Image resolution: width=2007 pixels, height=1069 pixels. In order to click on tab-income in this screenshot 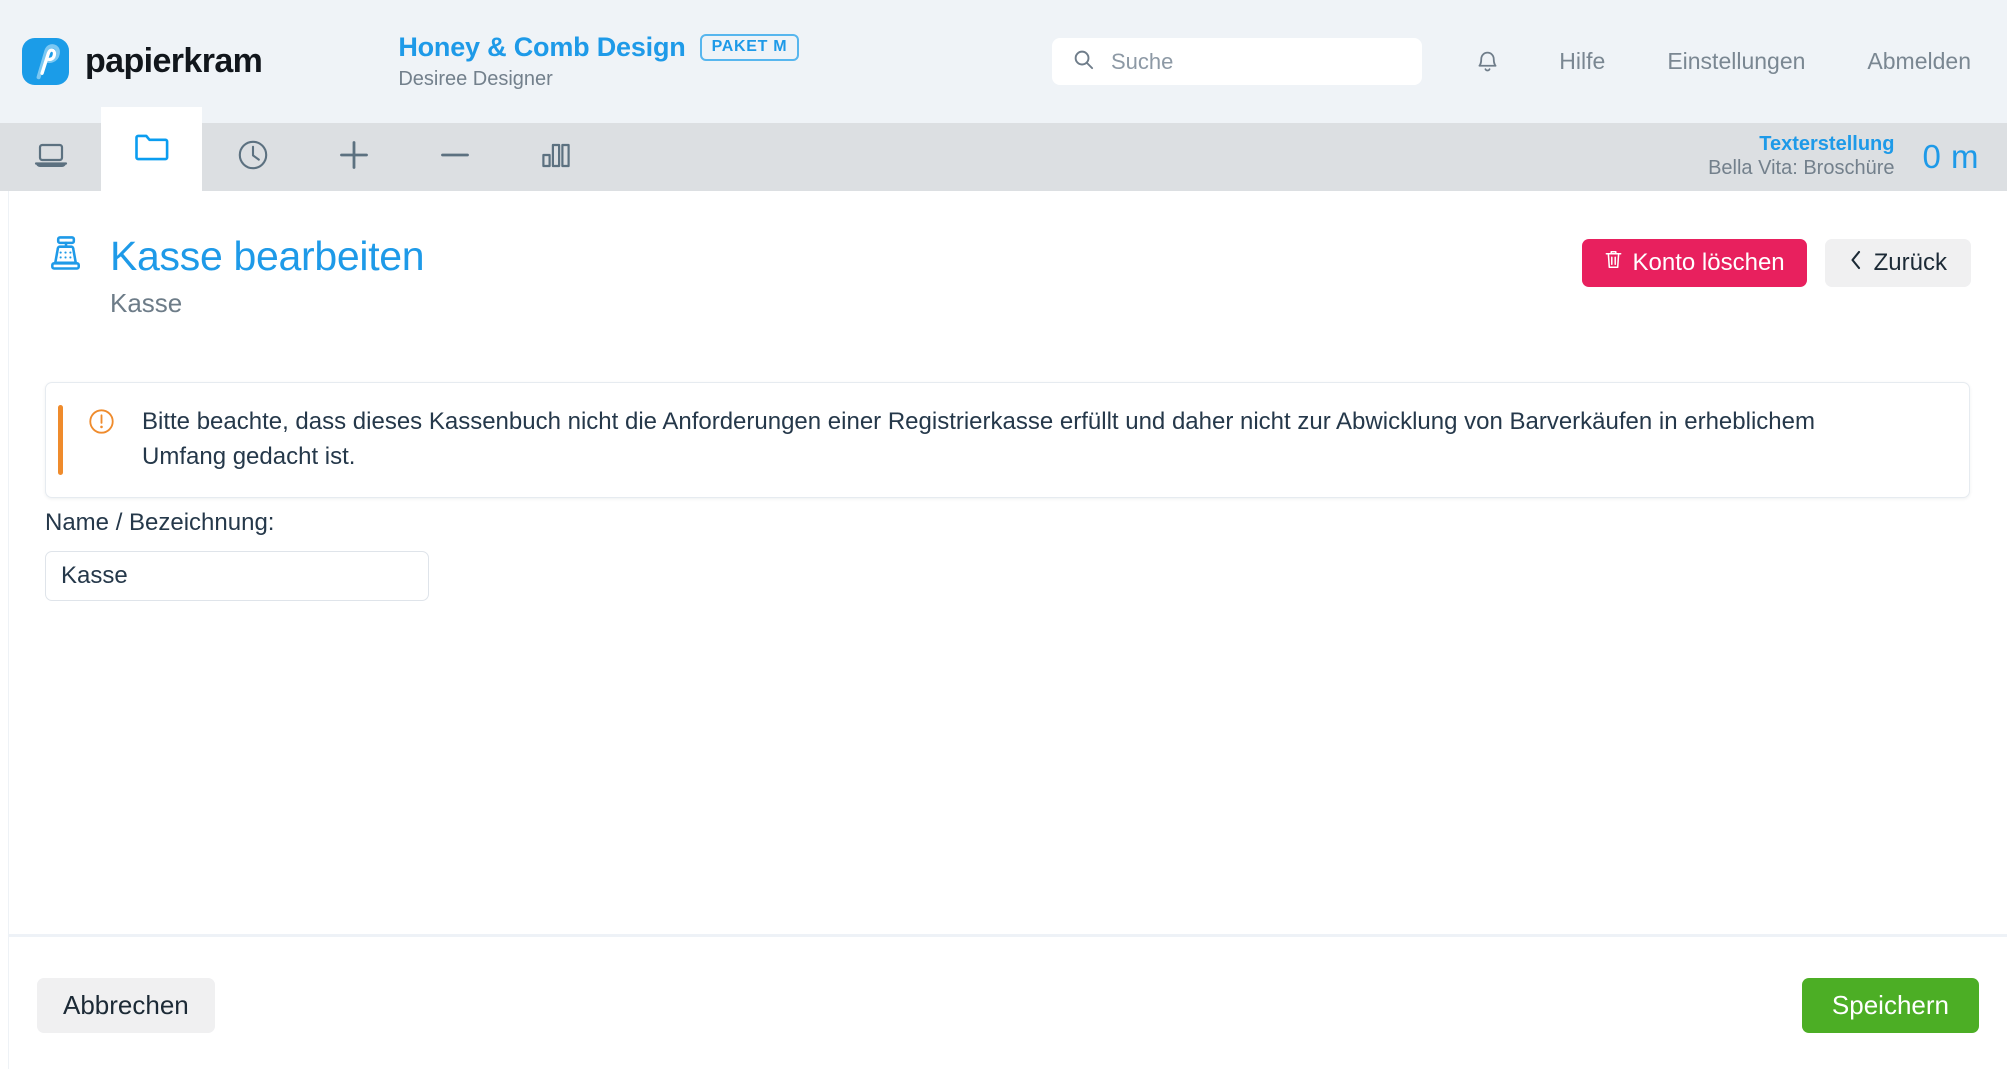, I will do `click(353, 157)`.